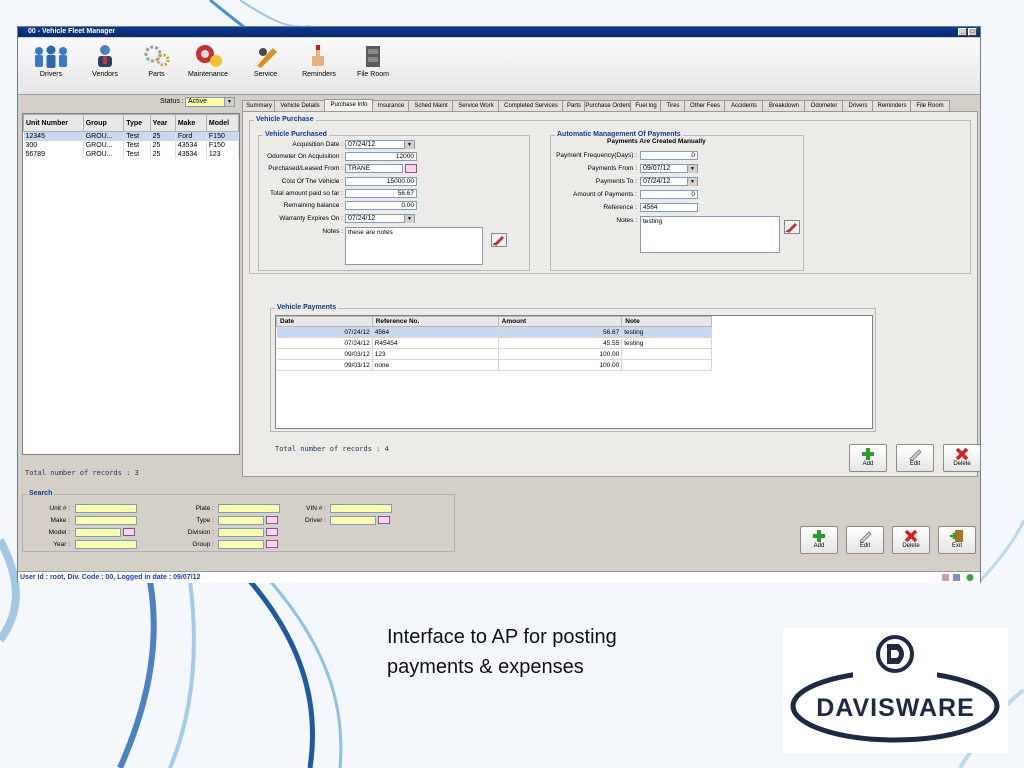 This screenshot has height=768, width=1024. Describe the element at coordinates (435, 321) in the screenshot. I see `payment-col-header: Reference No.` at that location.